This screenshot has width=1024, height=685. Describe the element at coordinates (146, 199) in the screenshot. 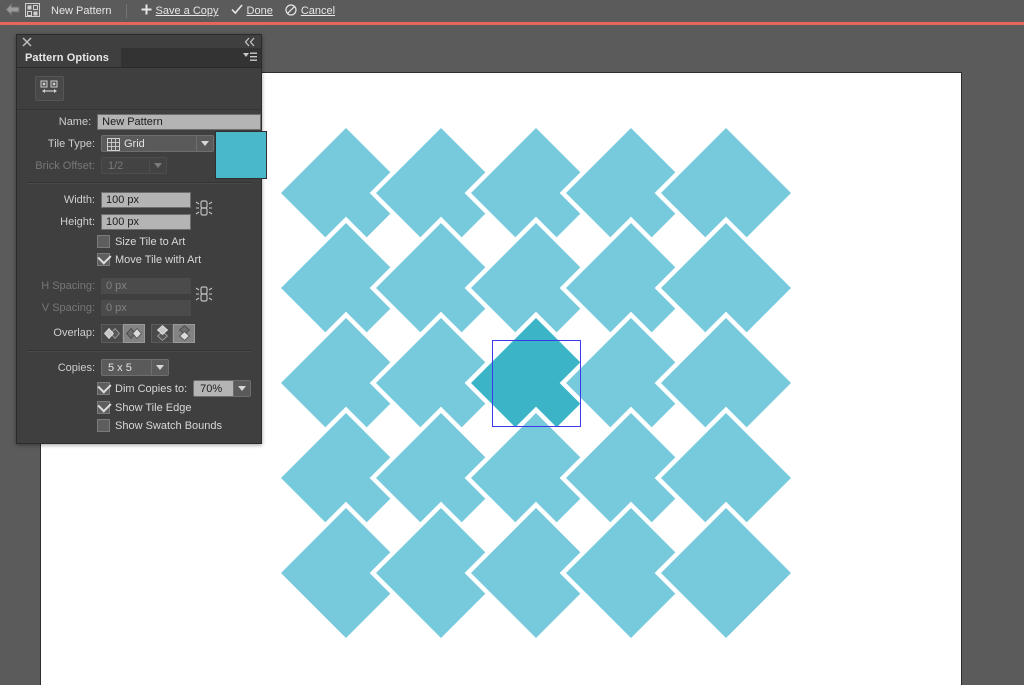

I see `width-input` at that location.